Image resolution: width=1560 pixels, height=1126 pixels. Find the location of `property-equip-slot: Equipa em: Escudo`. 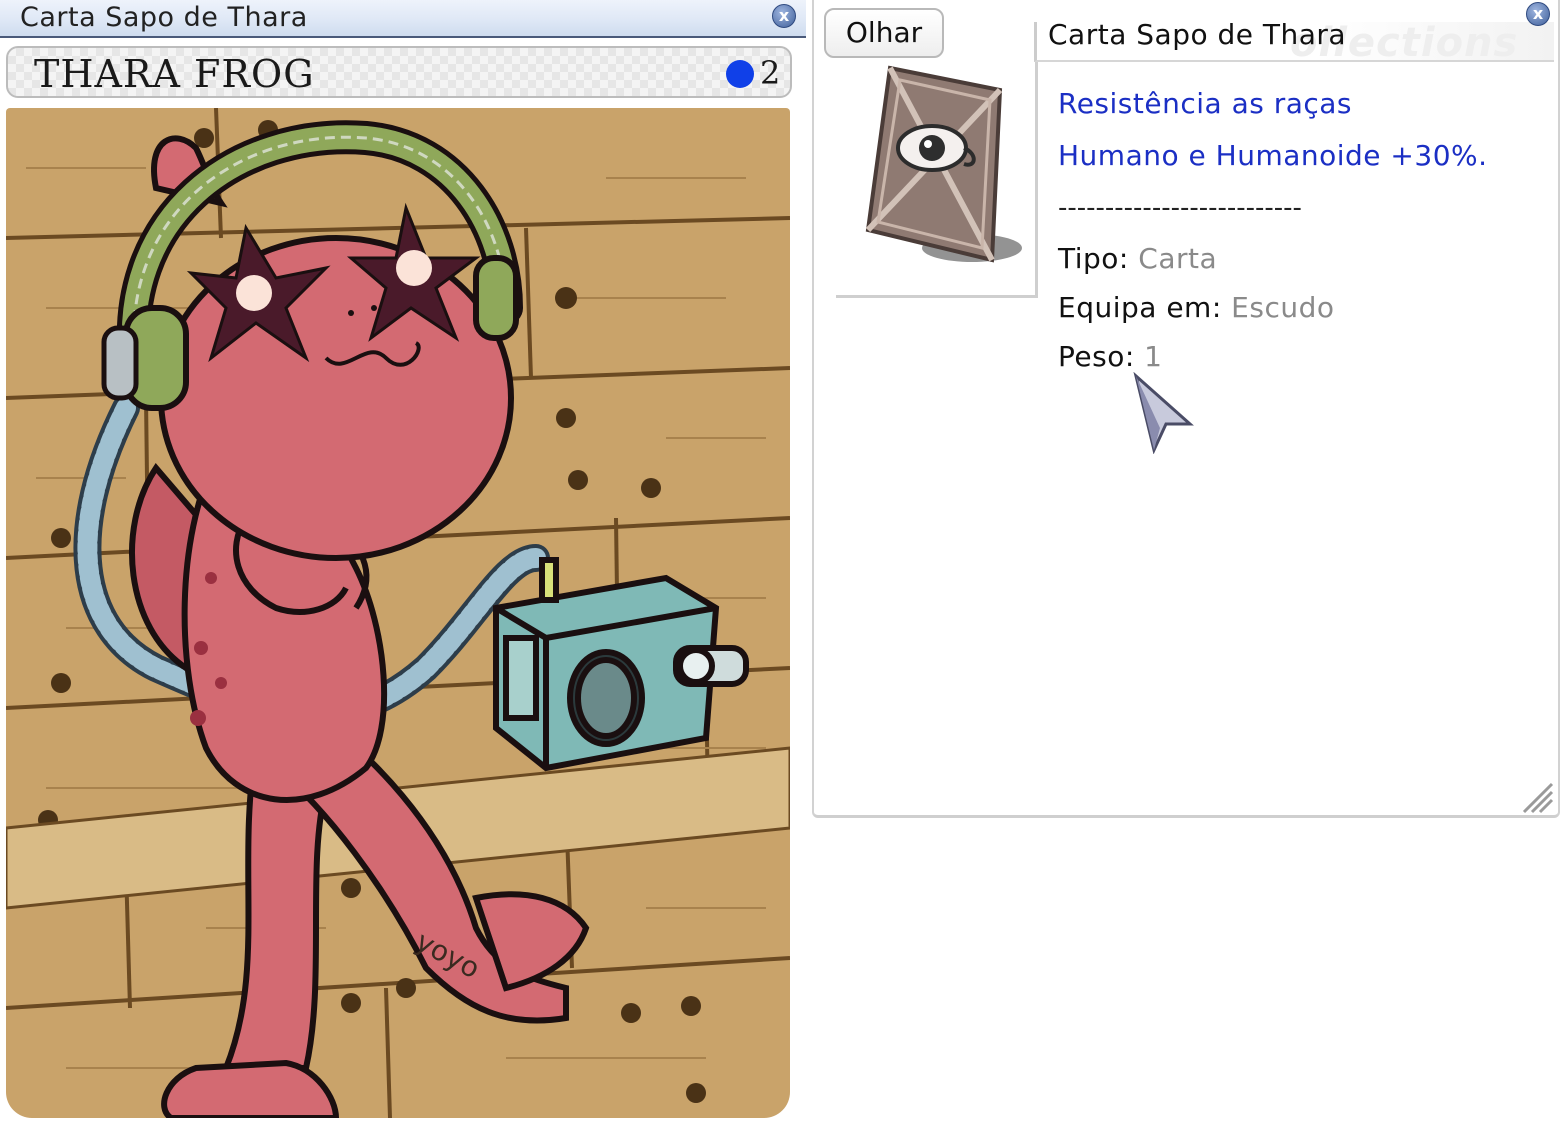

property-equip-slot: Equipa em: Escudo is located at coordinates (1298, 309).